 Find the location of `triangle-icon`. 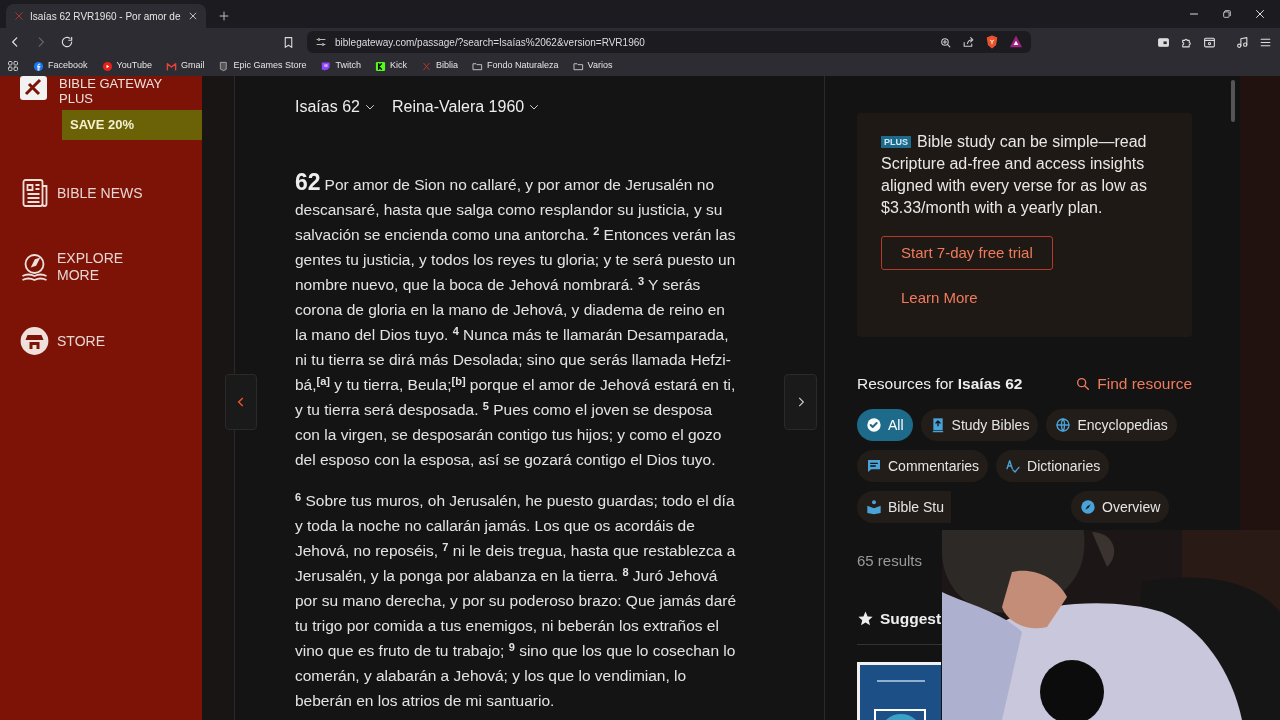

triangle-icon is located at coordinates (1016, 42).